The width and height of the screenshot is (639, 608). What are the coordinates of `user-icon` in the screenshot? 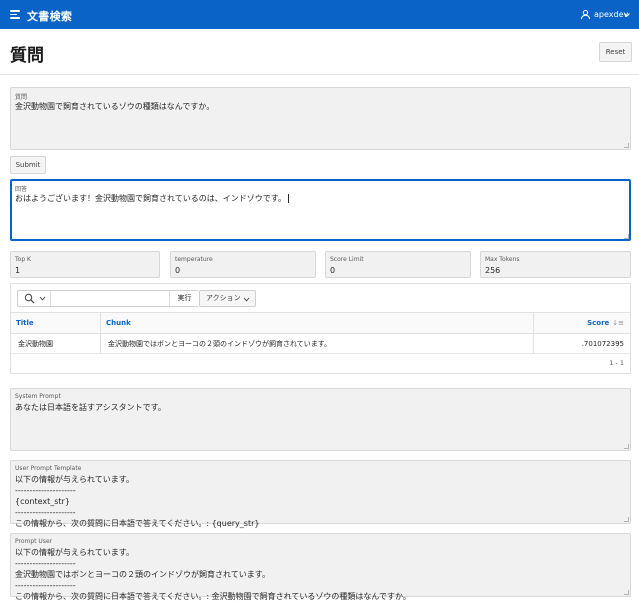 It's located at (585, 14).